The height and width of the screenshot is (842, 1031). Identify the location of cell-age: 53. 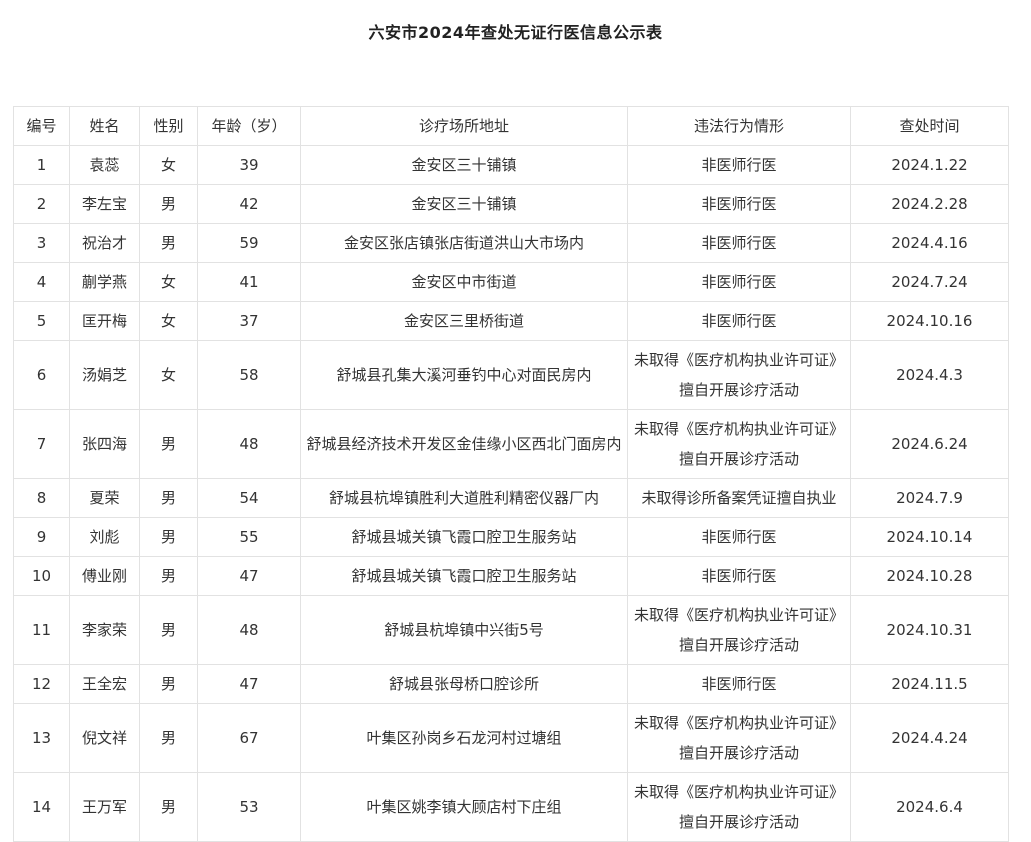
(249, 807).